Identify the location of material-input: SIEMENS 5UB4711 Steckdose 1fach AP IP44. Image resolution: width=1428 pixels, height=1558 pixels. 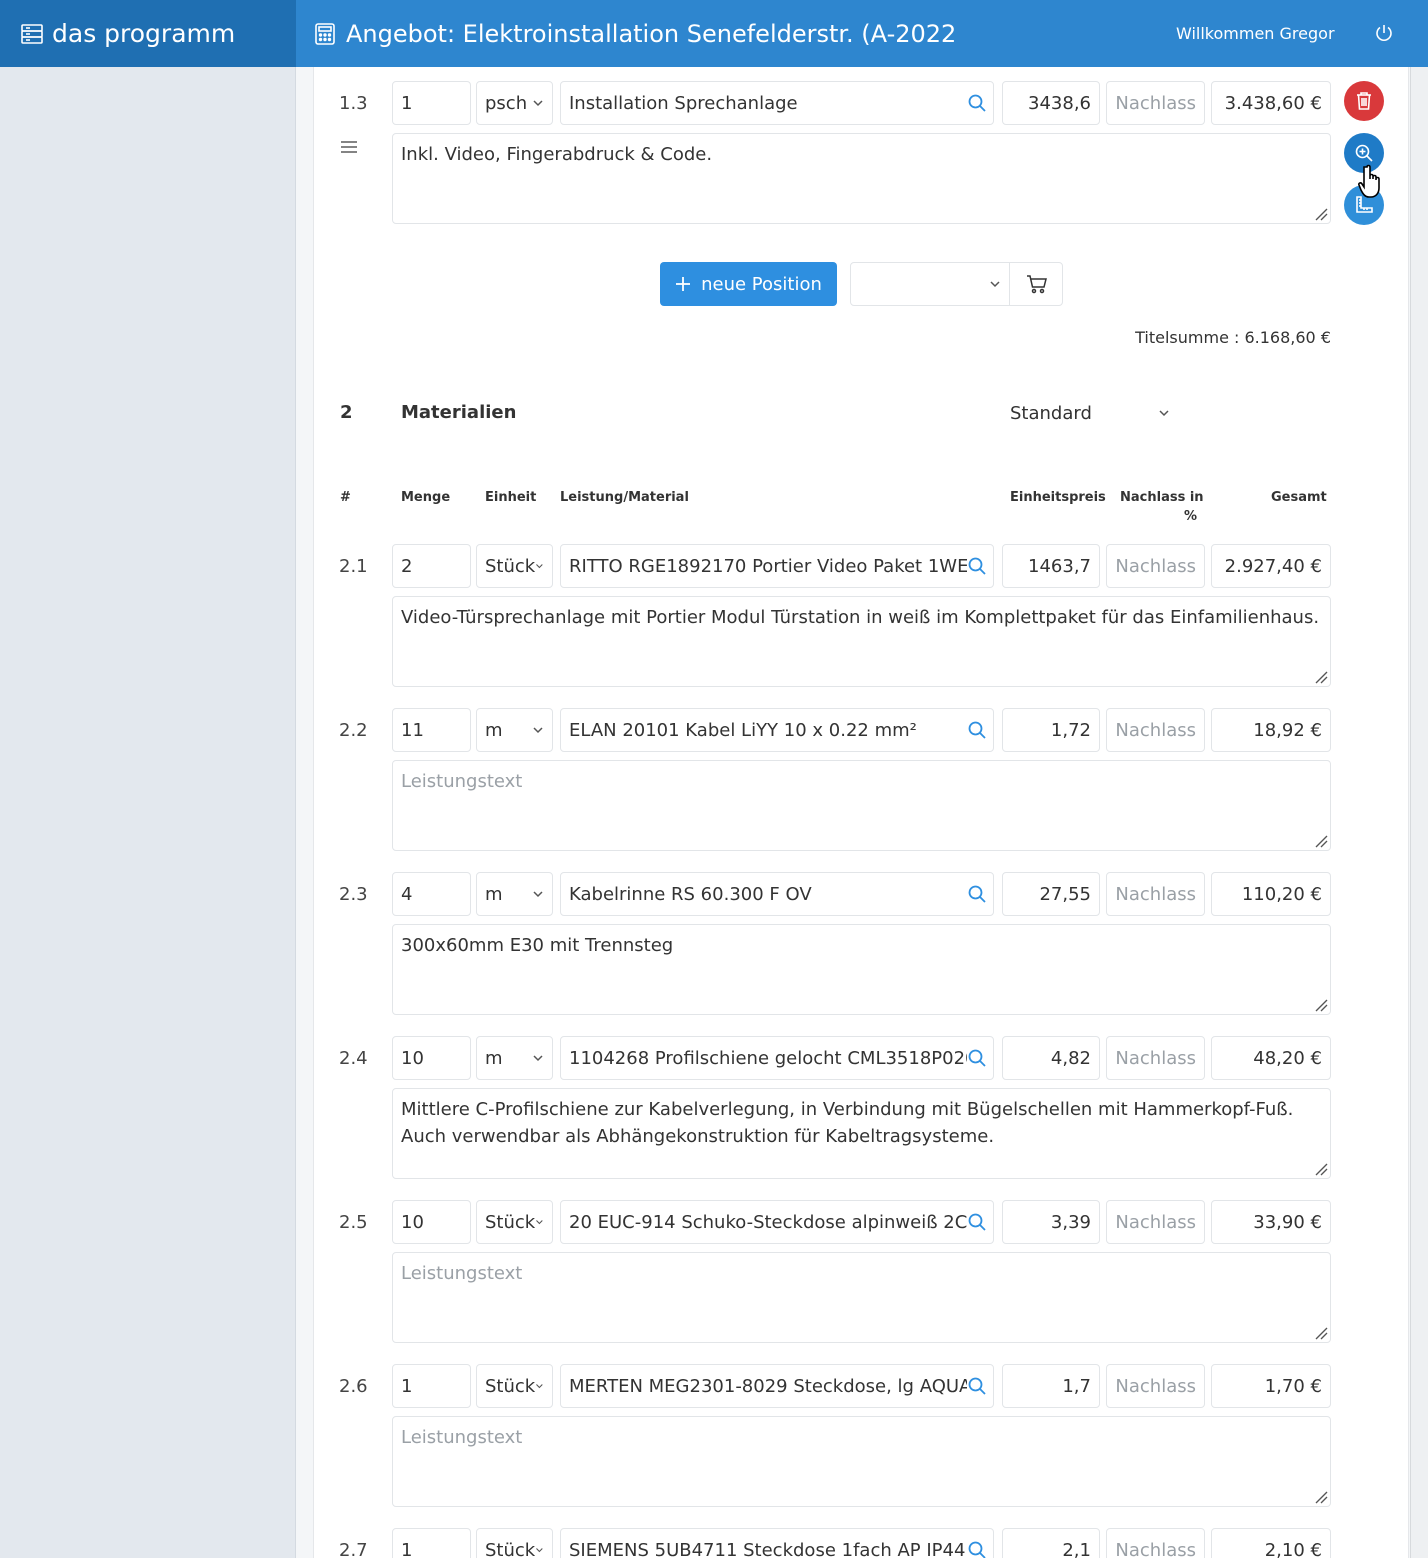
(777, 1543).